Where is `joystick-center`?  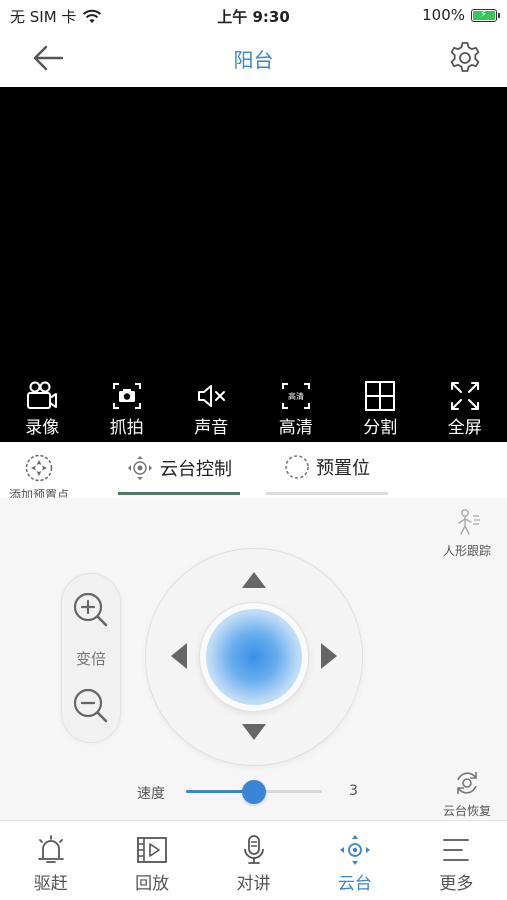 joystick-center is located at coordinates (254, 657).